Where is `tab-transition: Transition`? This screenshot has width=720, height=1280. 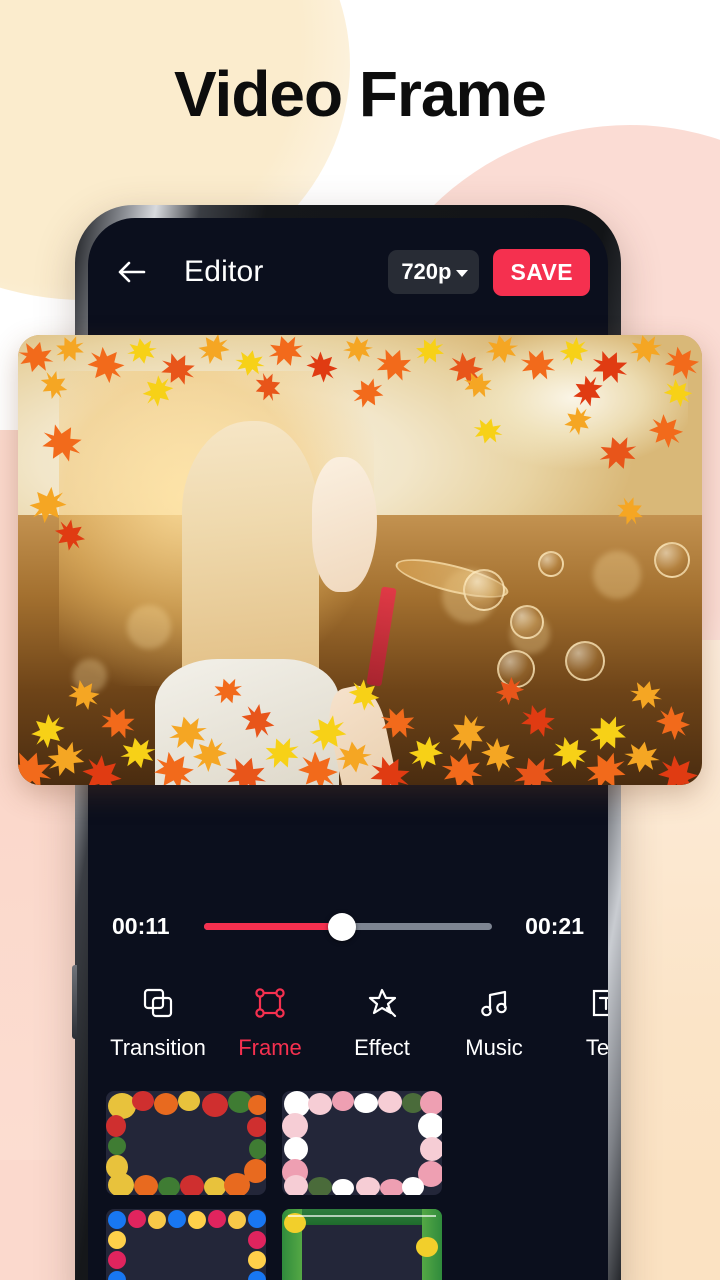 tab-transition: Transition is located at coordinates (158, 1022).